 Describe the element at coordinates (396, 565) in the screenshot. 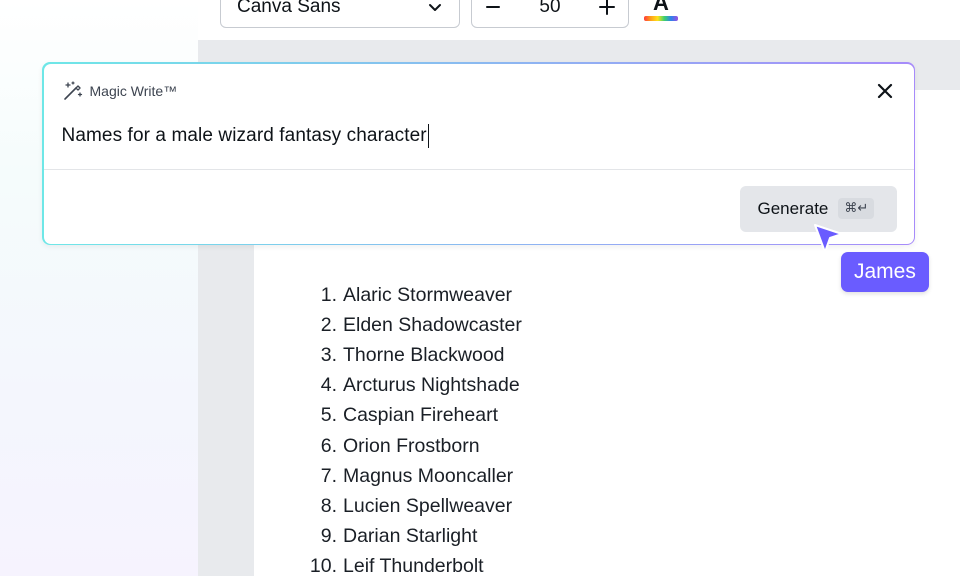

I see `list-item: 10. Leif Thunderbolt` at that location.